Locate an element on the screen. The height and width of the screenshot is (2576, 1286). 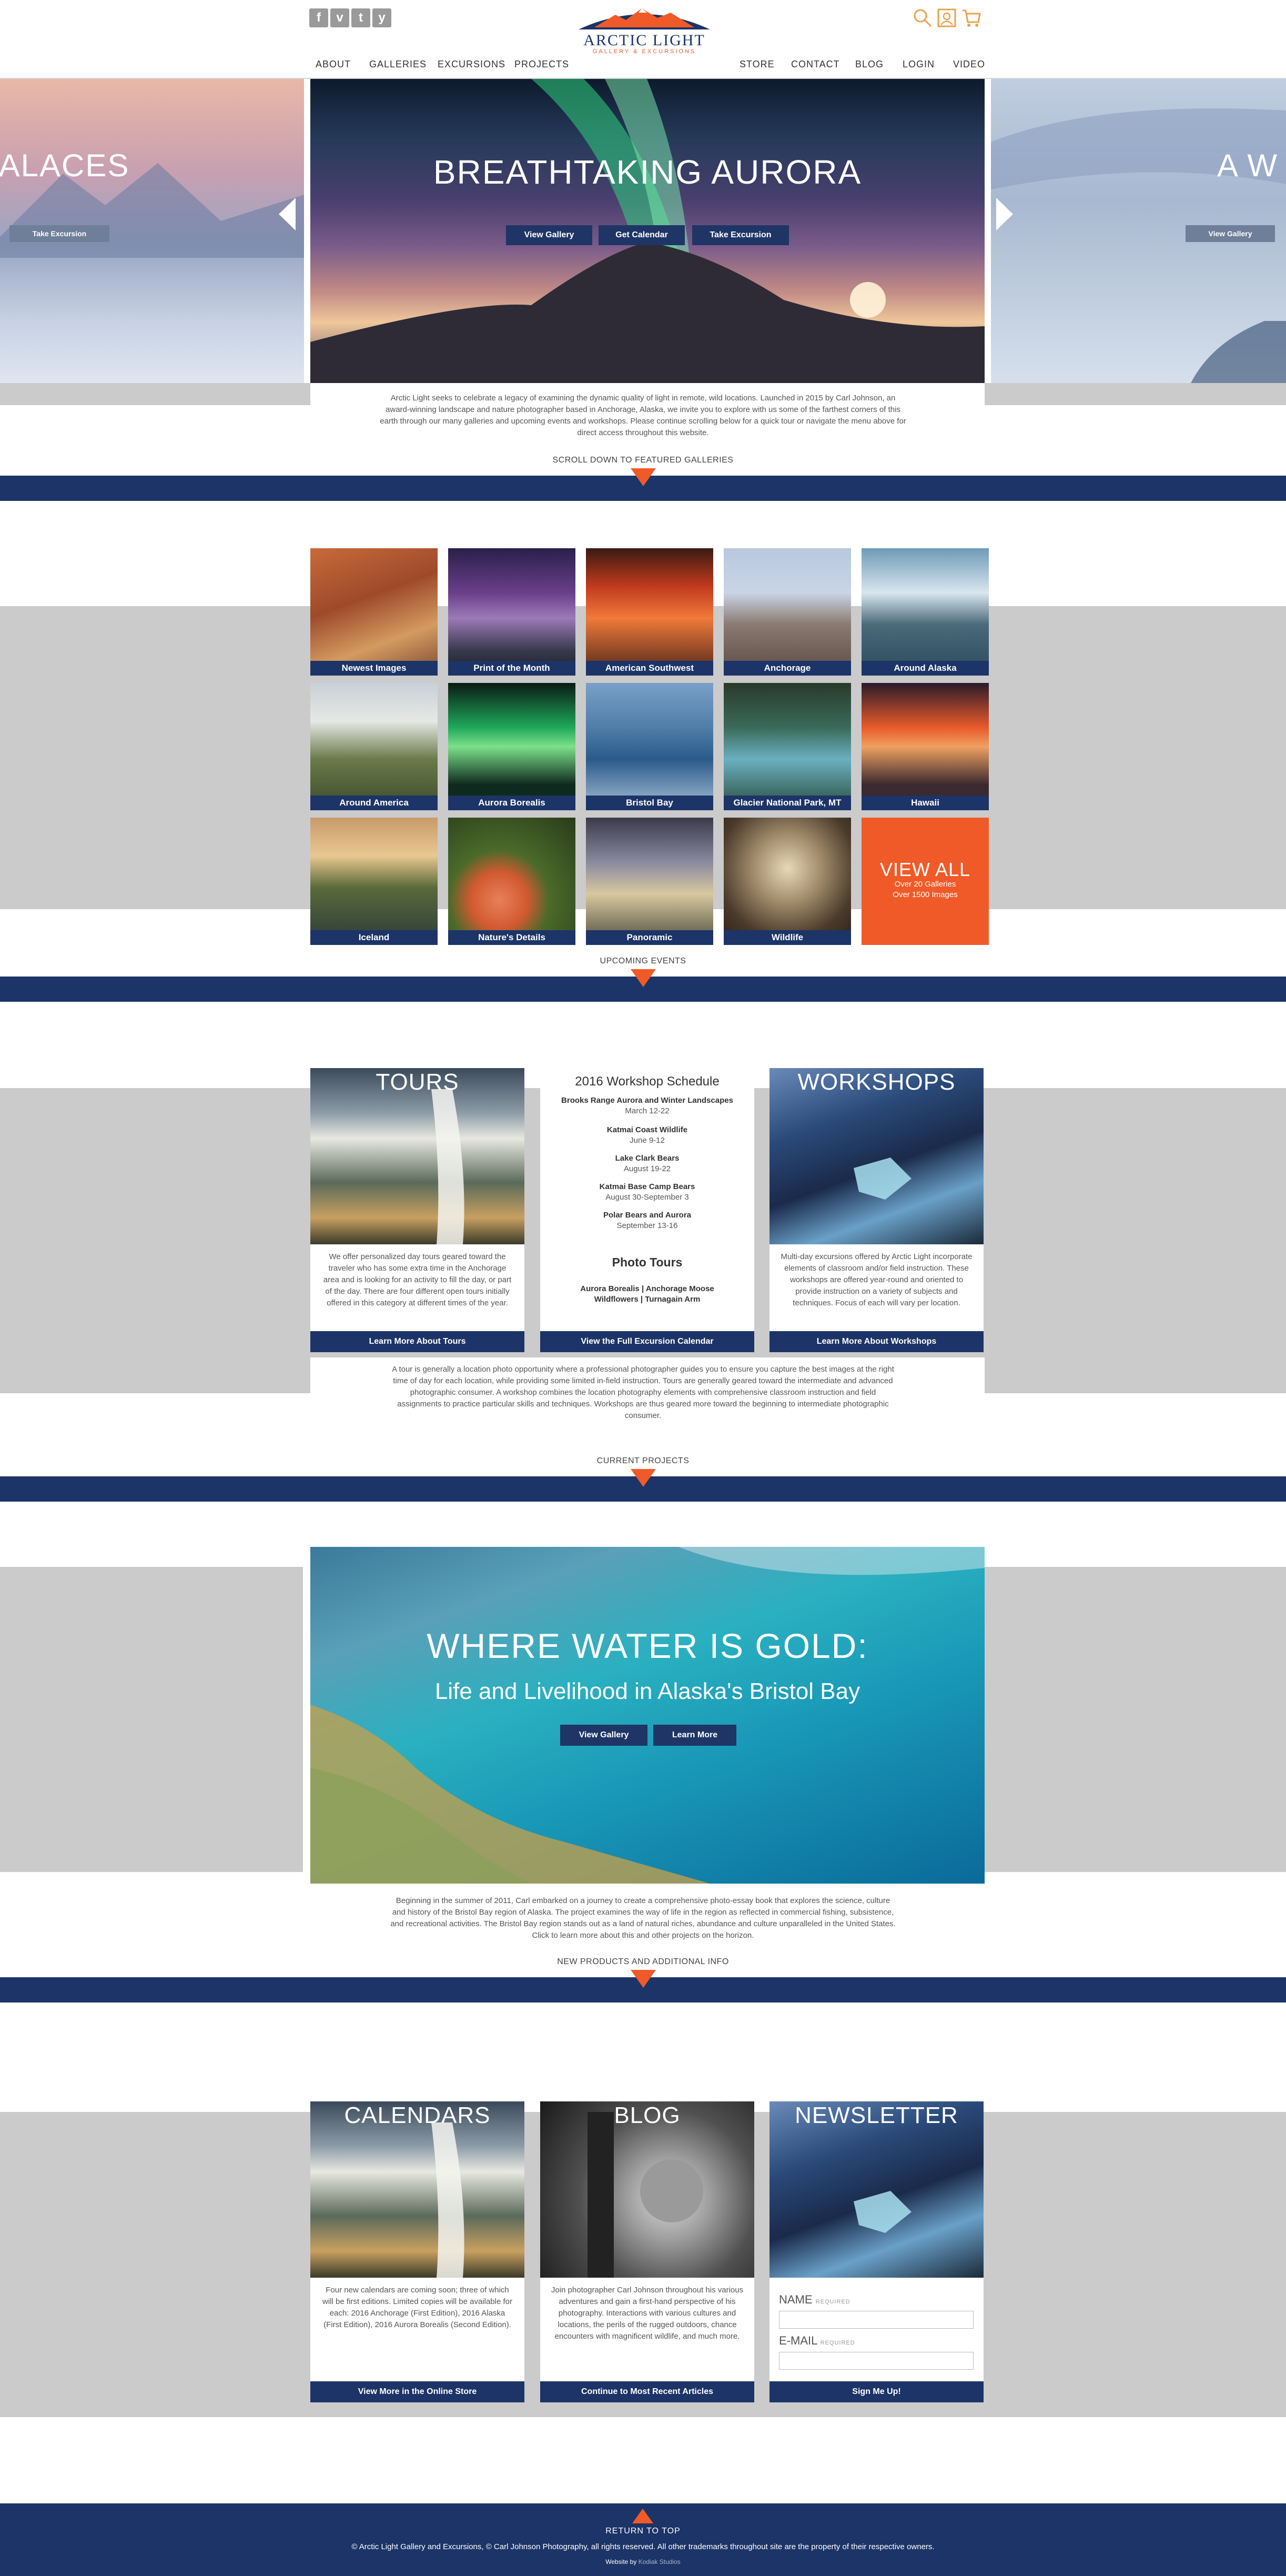
schedule-item-name: Polar Bears and Aurora is located at coordinates (647, 1216).